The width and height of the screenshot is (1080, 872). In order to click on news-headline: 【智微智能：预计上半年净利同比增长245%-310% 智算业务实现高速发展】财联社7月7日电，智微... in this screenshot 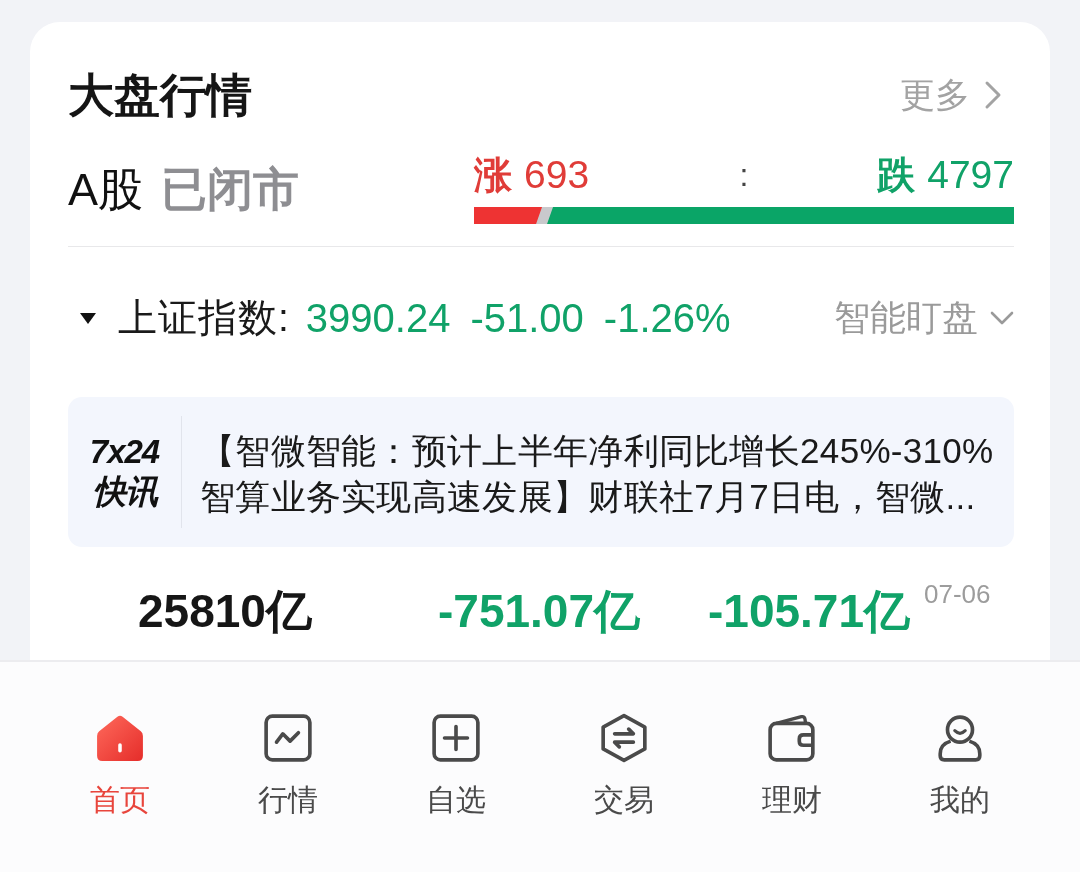, I will do `click(597, 474)`.